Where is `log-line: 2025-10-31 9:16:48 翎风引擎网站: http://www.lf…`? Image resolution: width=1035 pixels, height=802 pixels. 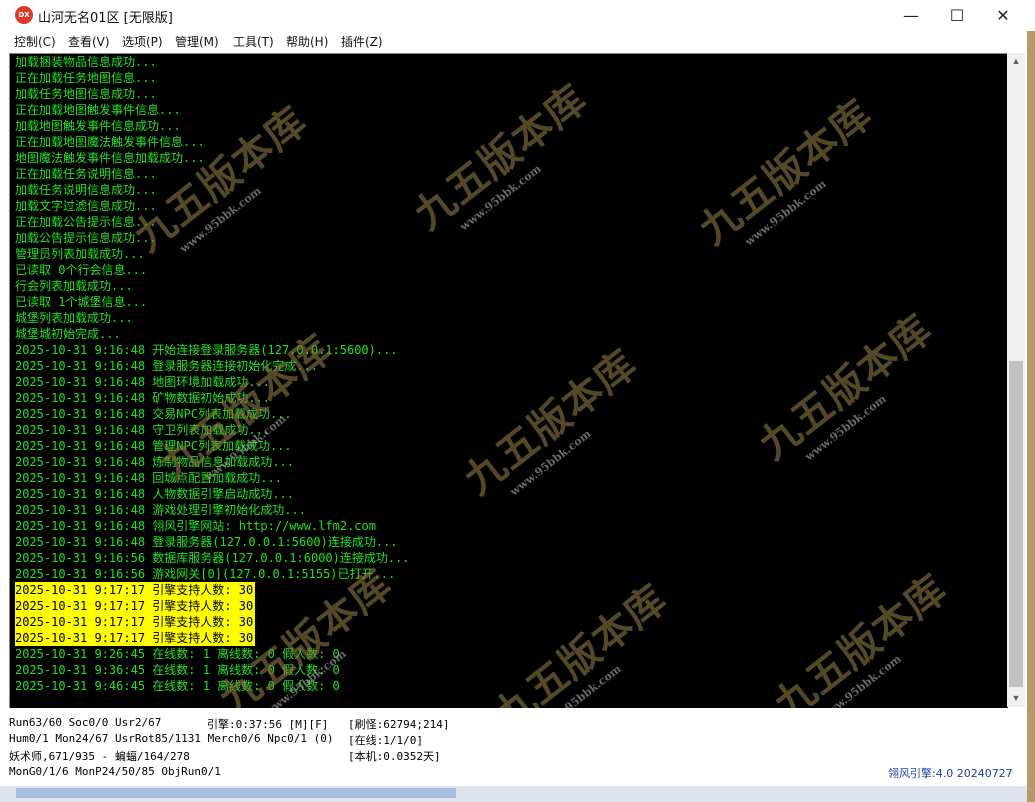 log-line: 2025-10-31 9:16:48 翎风引擎网站: http://www.lf… is located at coordinates (195, 526).